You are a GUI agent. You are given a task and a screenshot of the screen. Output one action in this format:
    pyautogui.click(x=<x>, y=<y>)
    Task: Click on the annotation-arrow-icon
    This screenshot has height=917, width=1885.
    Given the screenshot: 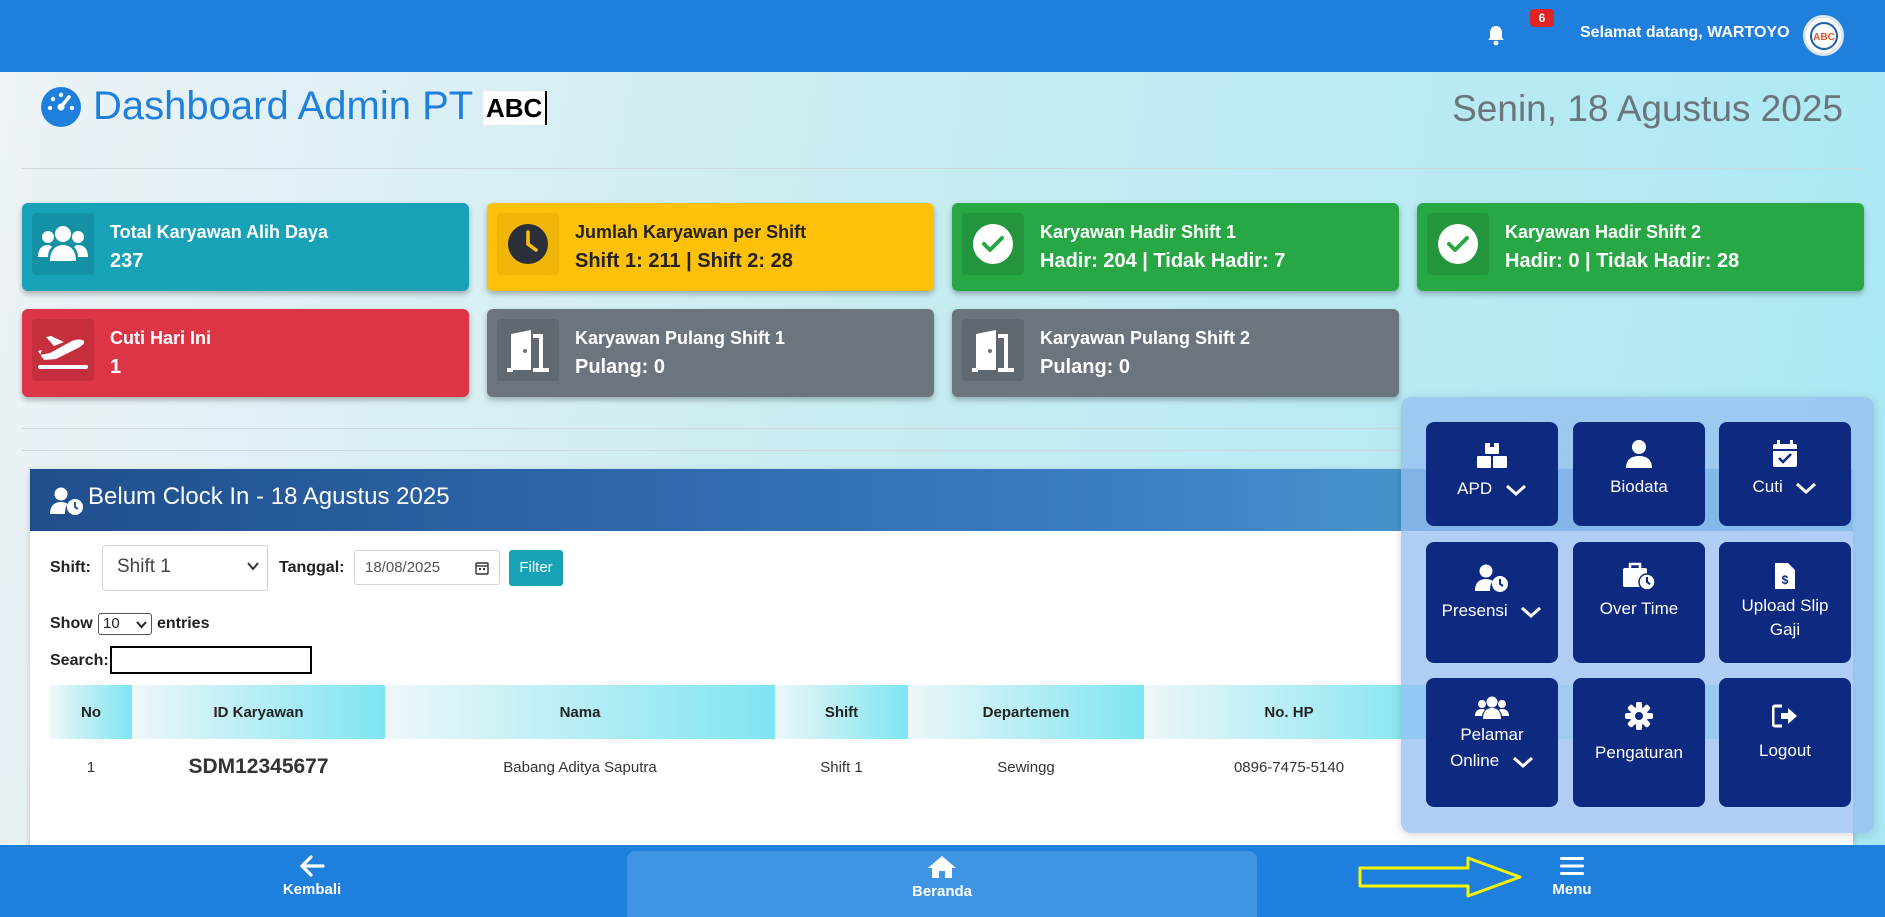 What is the action you would take?
    pyautogui.click(x=1440, y=877)
    